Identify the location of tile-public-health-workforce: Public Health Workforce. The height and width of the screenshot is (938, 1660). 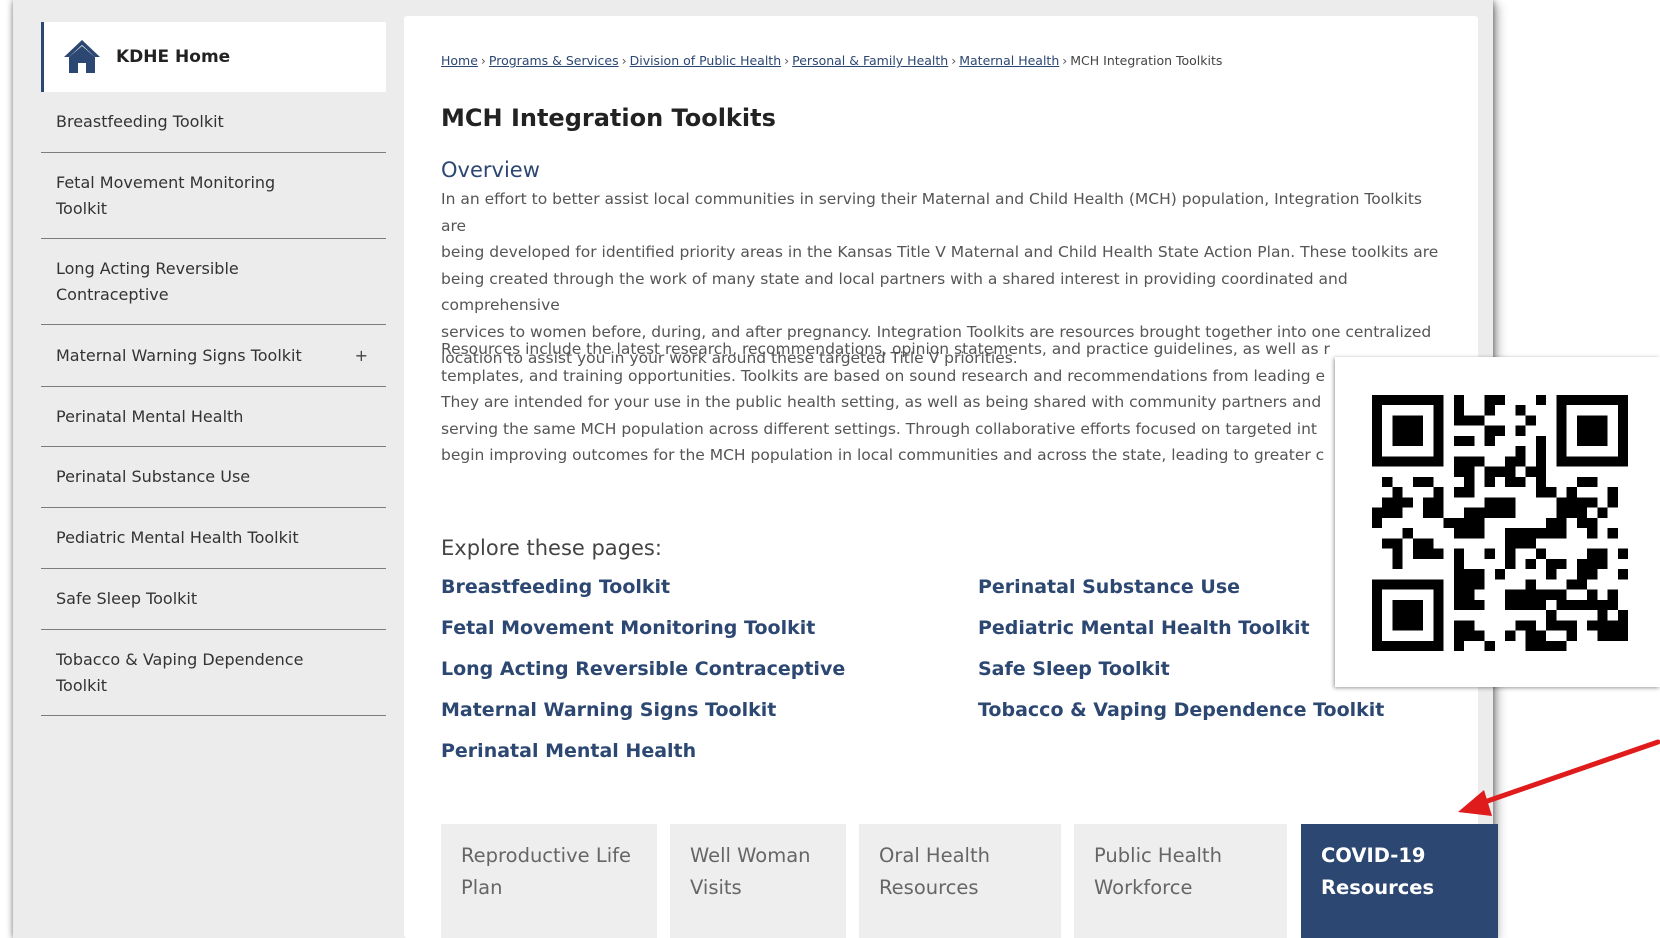
(1180, 881).